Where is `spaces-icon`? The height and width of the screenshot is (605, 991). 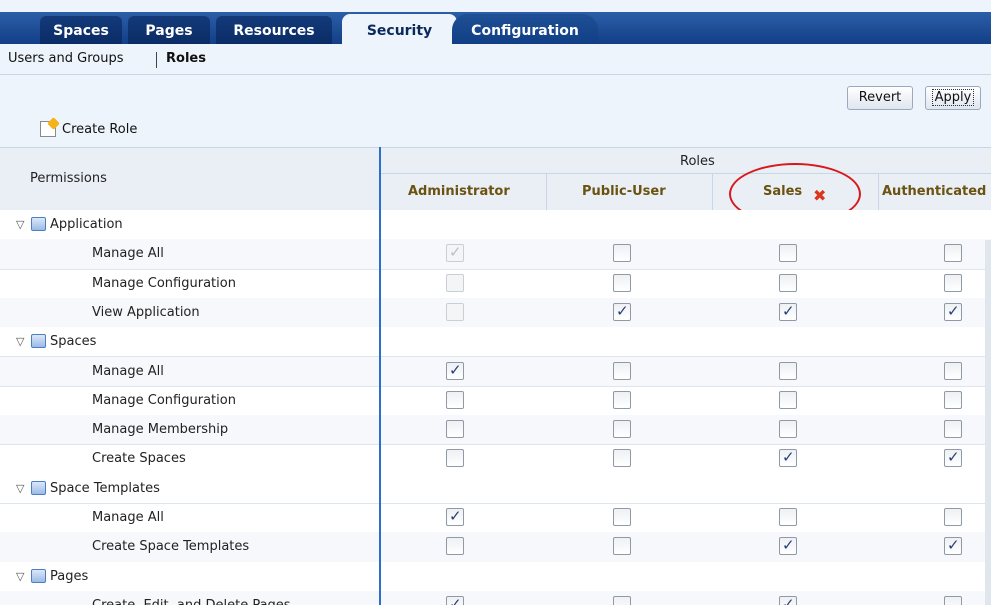
spaces-icon is located at coordinates (38, 341).